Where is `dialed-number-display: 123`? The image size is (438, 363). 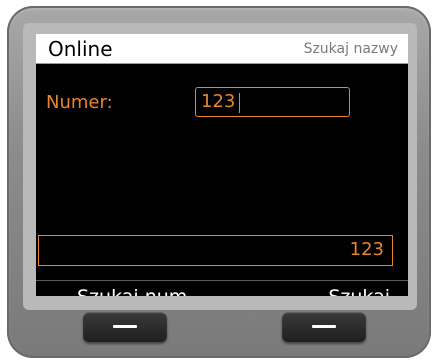
dialed-number-display: 123 is located at coordinates (215, 250).